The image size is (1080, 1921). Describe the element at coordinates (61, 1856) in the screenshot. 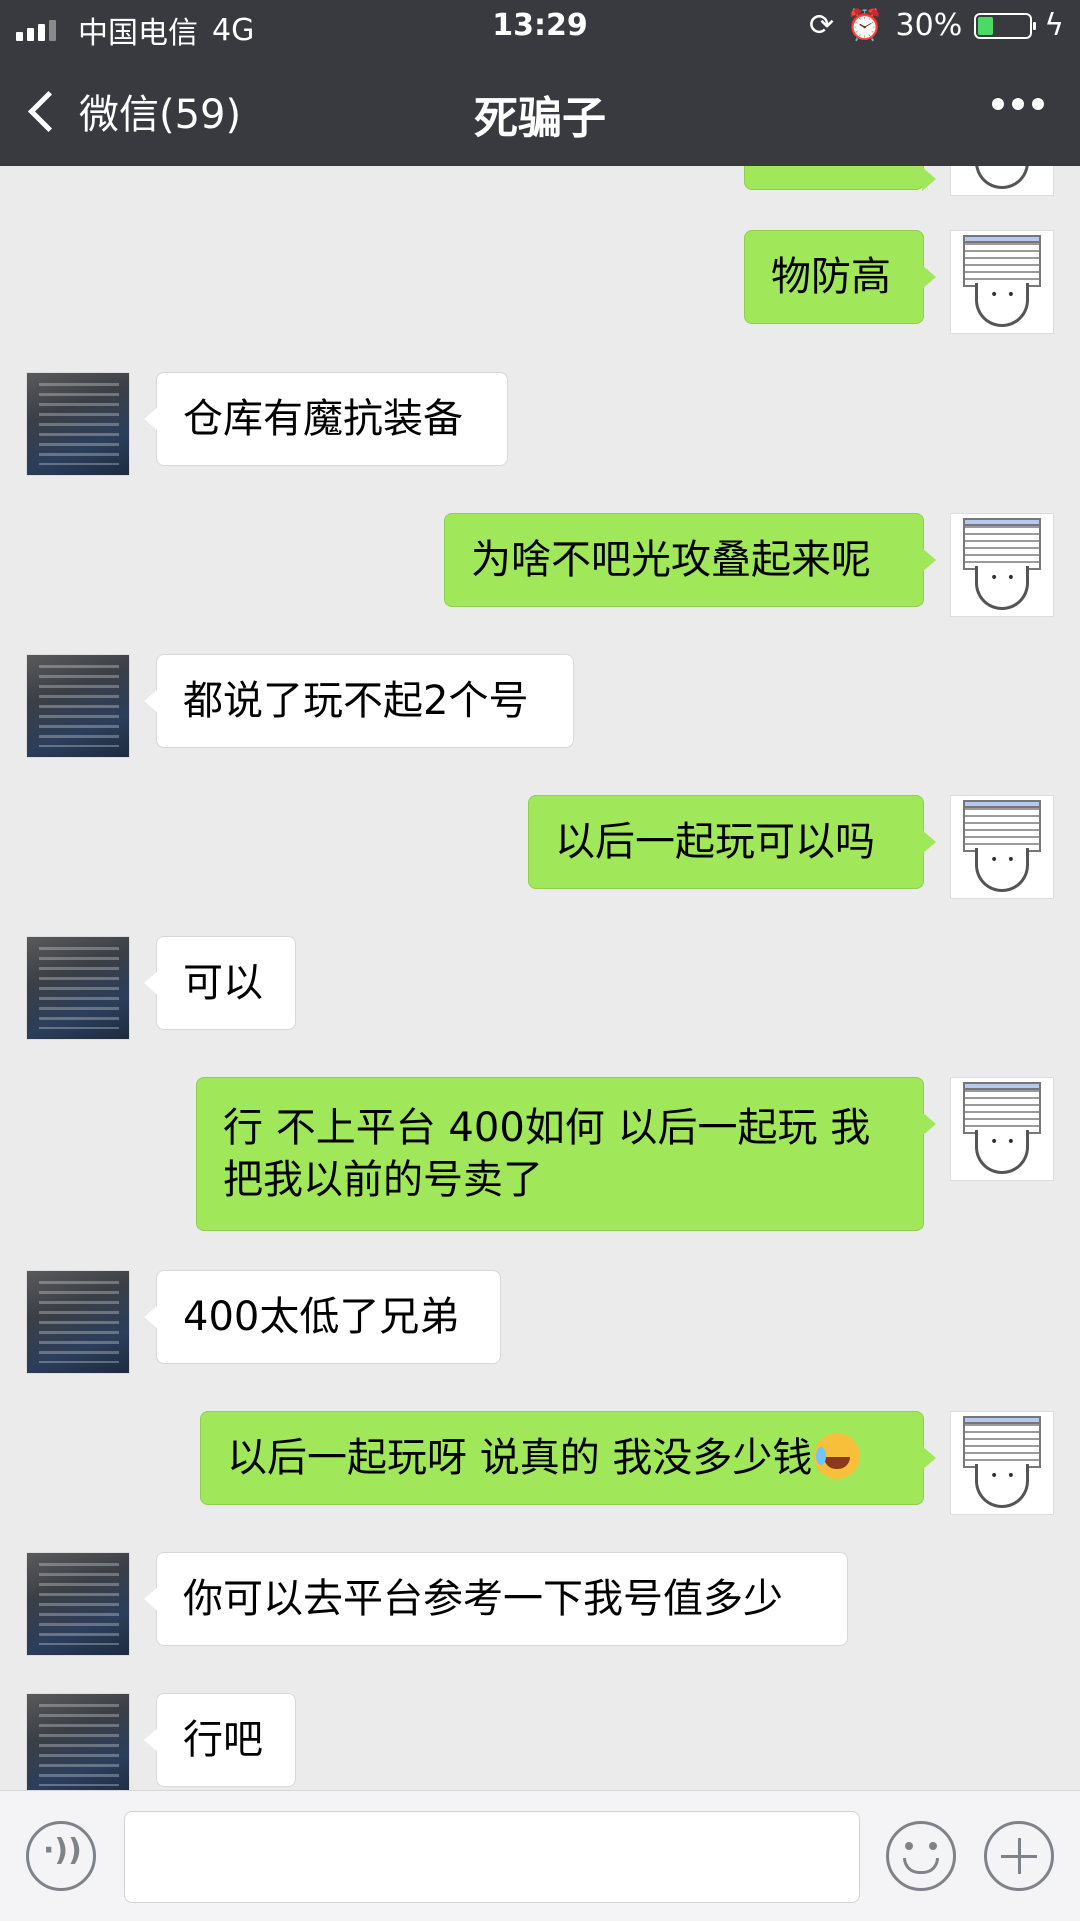

I see `voice-icon` at that location.